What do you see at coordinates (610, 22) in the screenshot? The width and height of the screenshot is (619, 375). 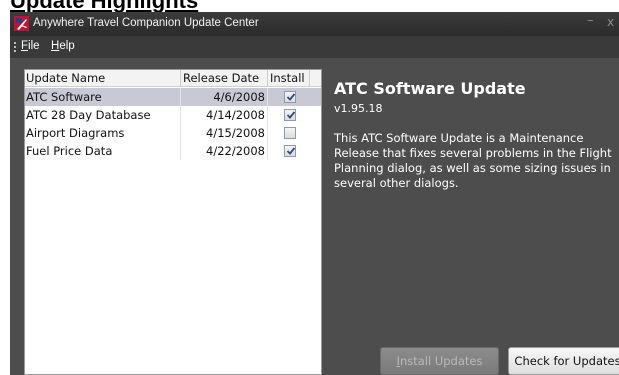 I see `close-button: x` at bounding box center [610, 22].